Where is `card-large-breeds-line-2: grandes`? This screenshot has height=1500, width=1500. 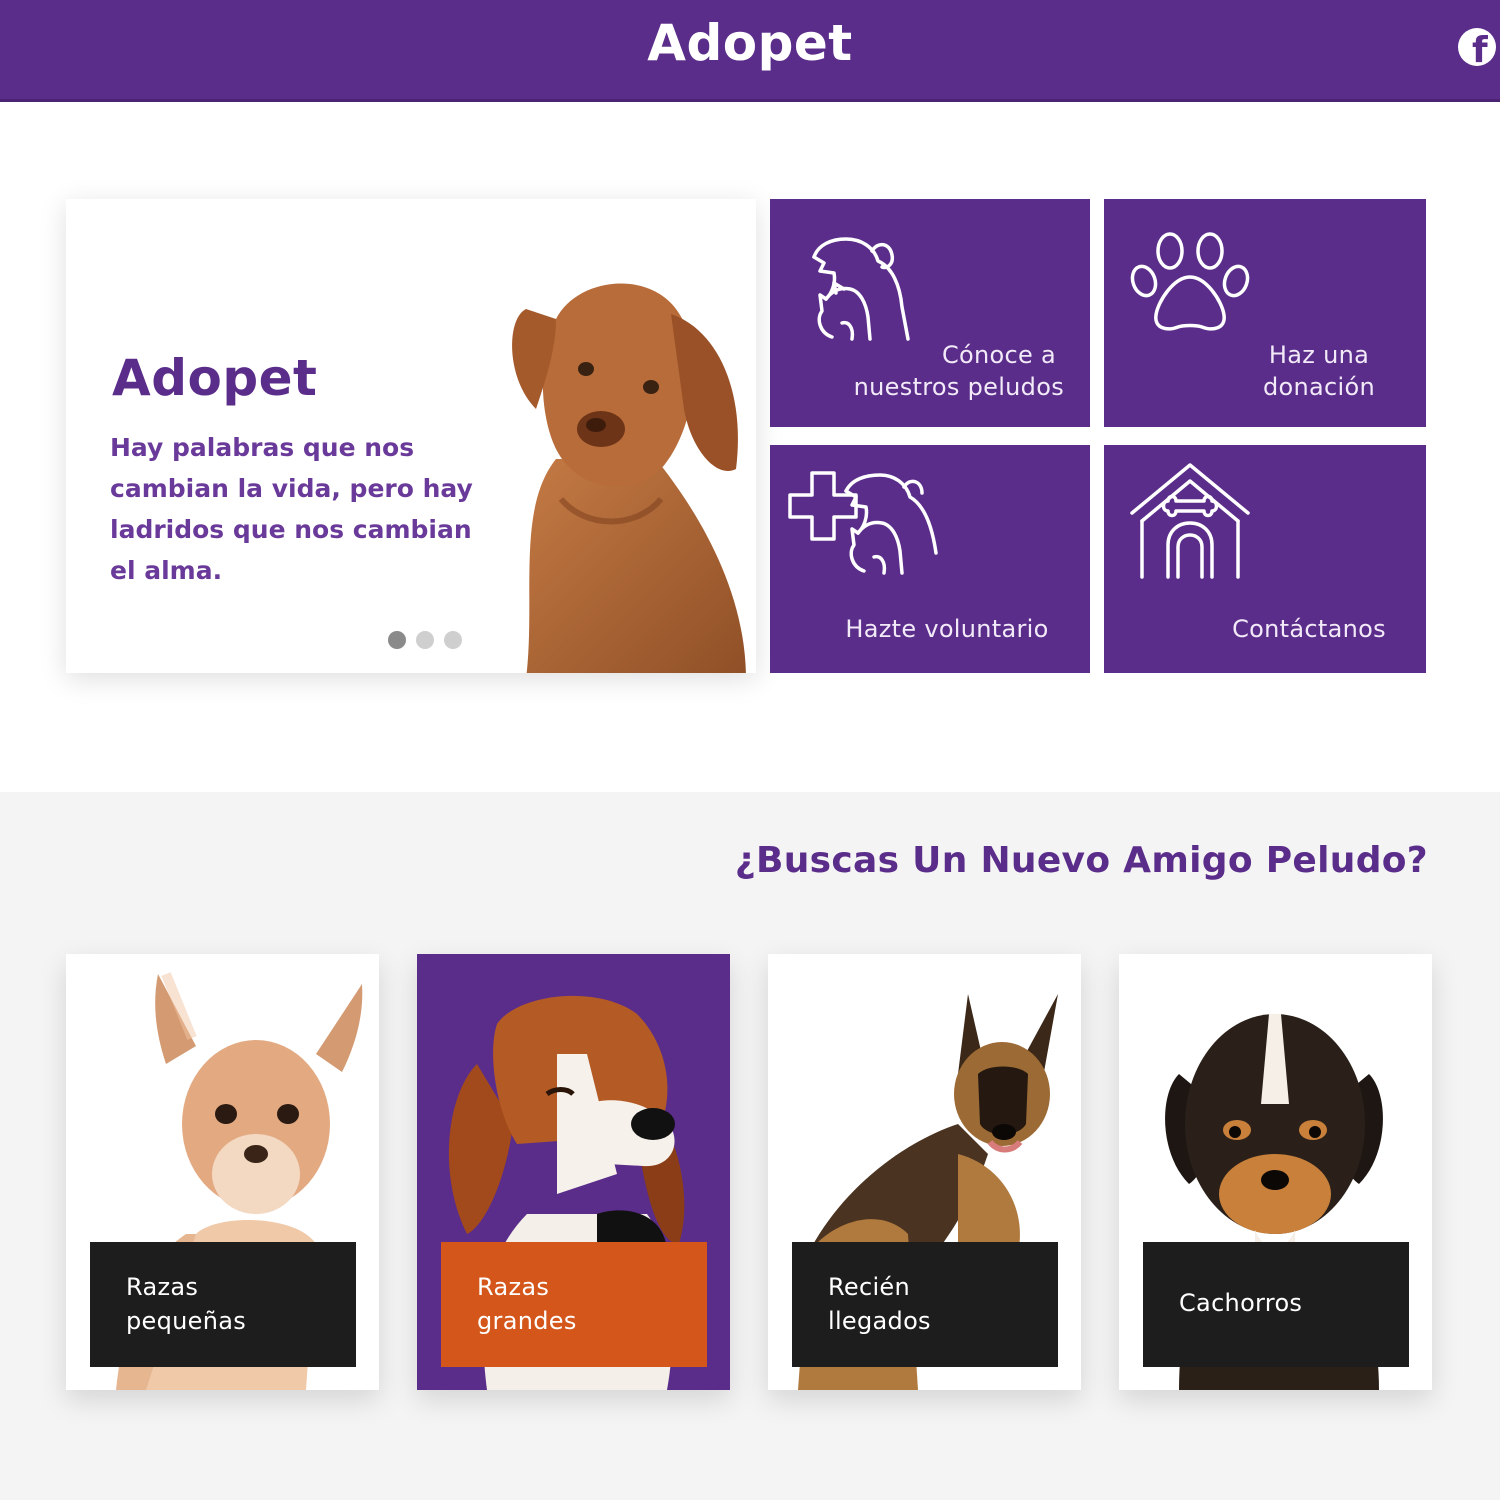 card-large-breeds-line-2: grandes is located at coordinates (527, 1321).